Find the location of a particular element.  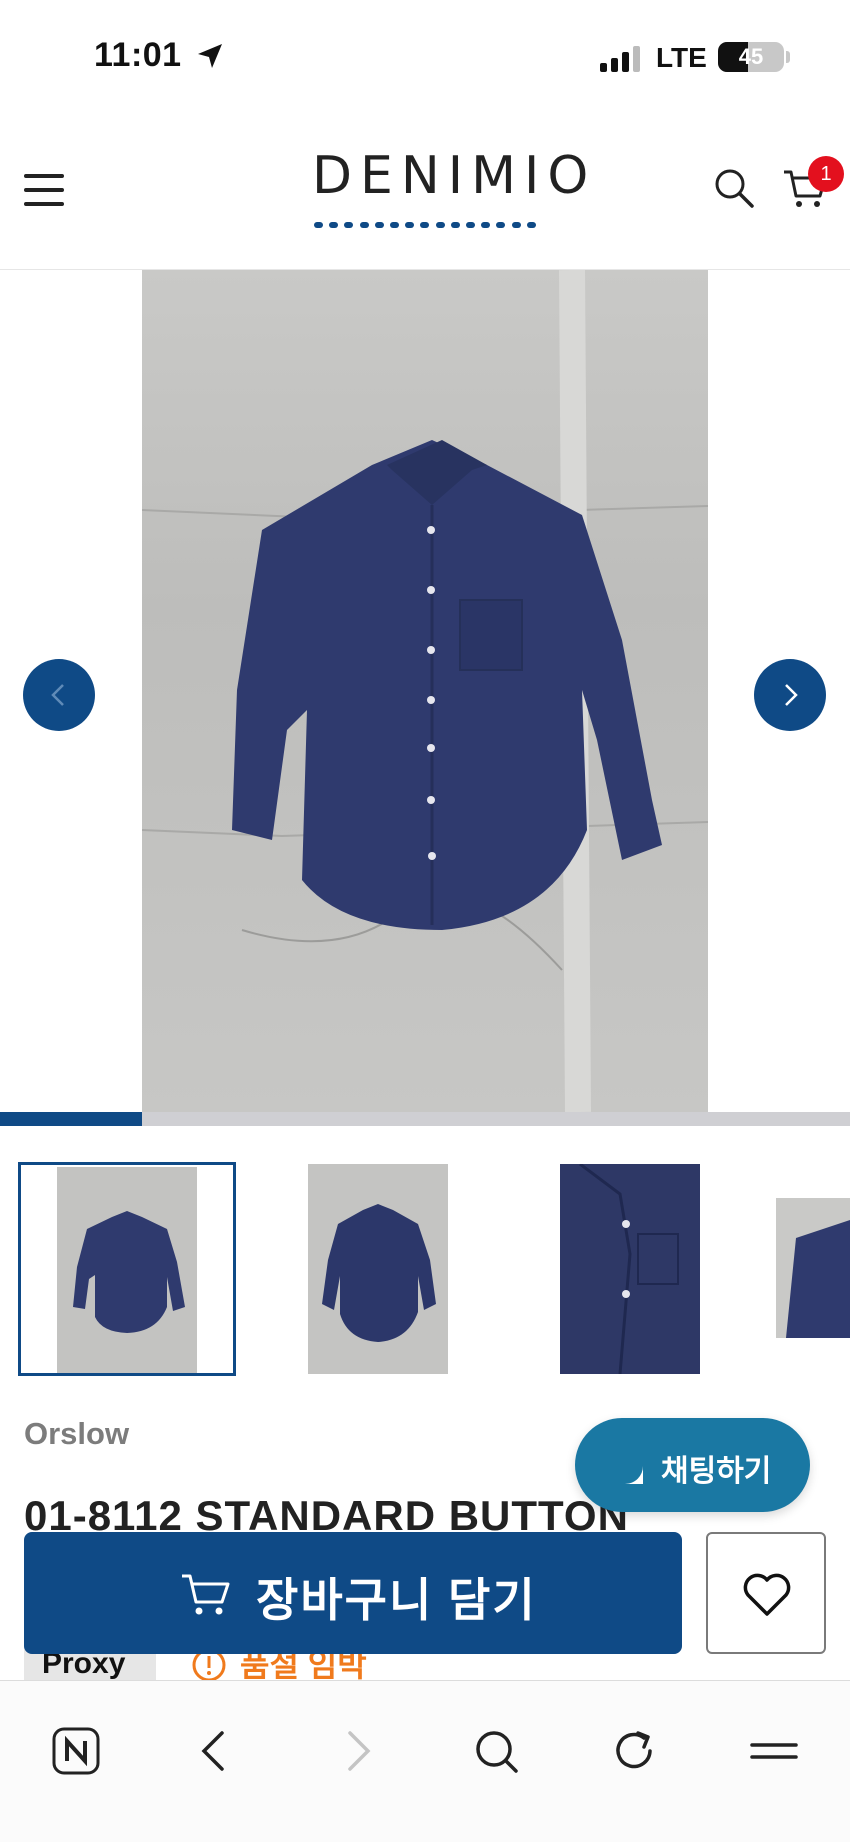

battery-cap is located at coordinates (788, 57).